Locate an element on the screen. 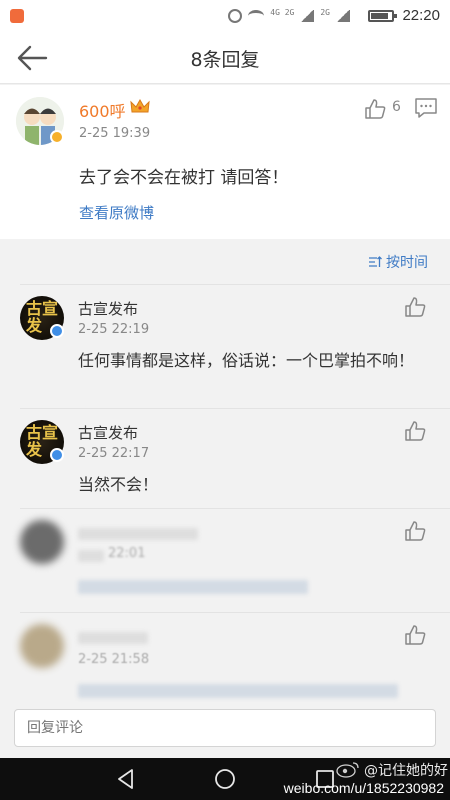  reply-time: 2-25 21:58 is located at coordinates (114, 659).